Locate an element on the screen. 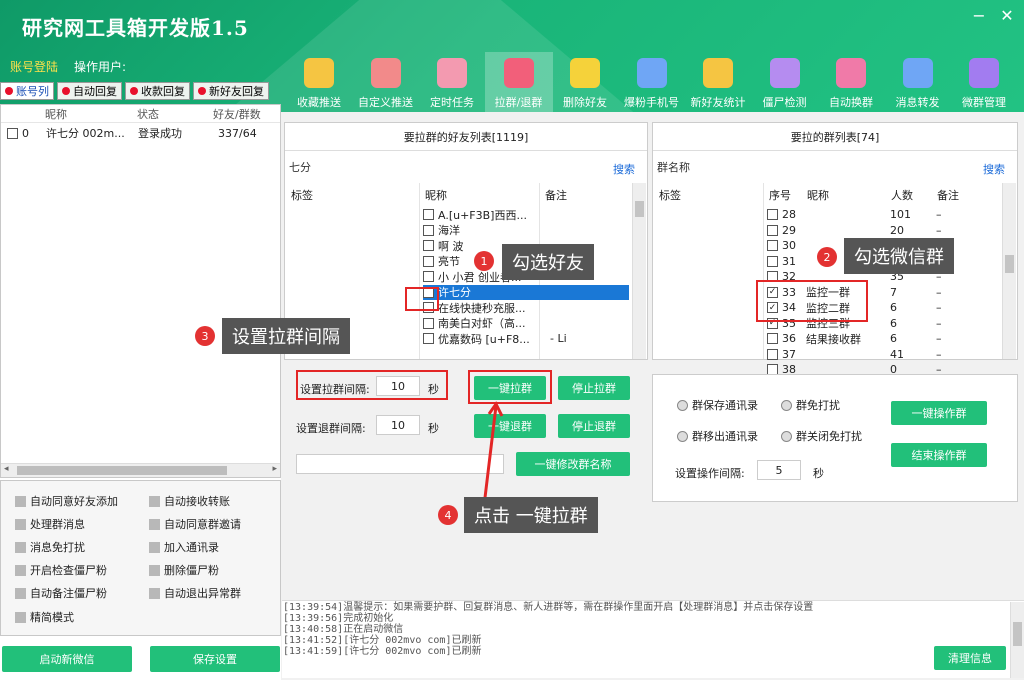 Image resolution: width=1024 pixels, height=680 pixels. option-remark-zombie: 自动备注僵尸粉 is located at coordinates (61, 593).